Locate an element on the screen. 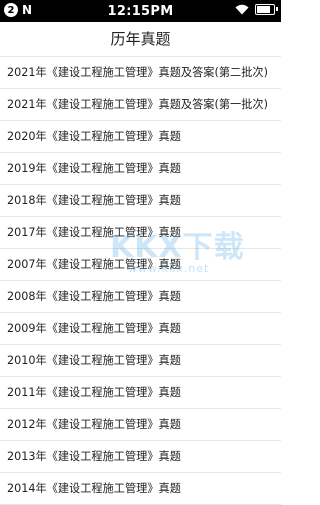 This screenshot has height=505, width=320. battery-level is located at coordinates (263, 9).